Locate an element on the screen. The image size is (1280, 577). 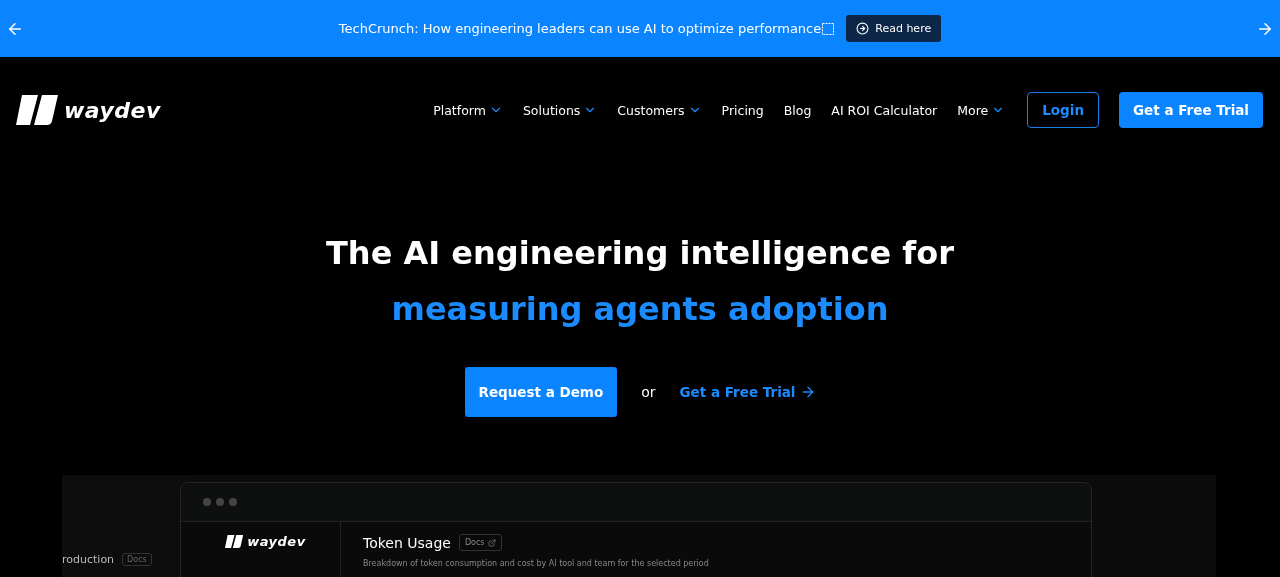
page-description: Breakdown of token consumption and cost by AI tool and team for the selected period is located at coordinates (536, 563).